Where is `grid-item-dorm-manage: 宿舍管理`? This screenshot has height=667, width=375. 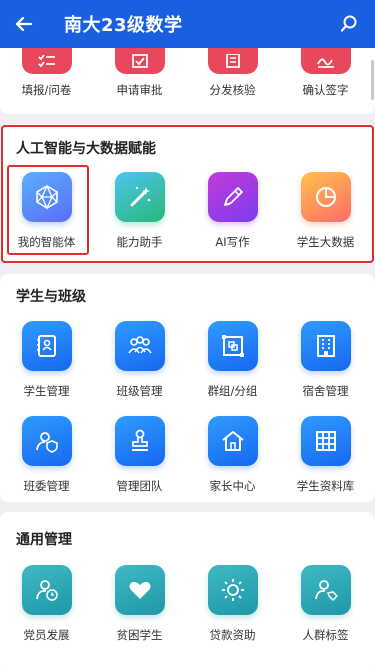
grid-item-dorm-manage: 宿舍管理 is located at coordinates (325, 360).